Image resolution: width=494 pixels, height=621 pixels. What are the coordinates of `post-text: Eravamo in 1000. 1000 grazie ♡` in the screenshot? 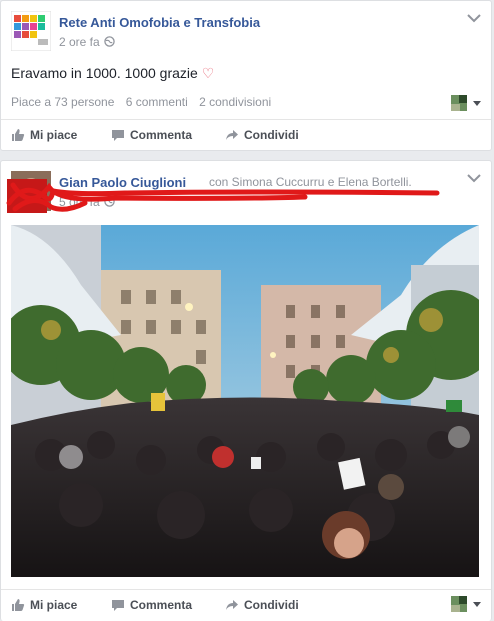 It's located at (112, 73).